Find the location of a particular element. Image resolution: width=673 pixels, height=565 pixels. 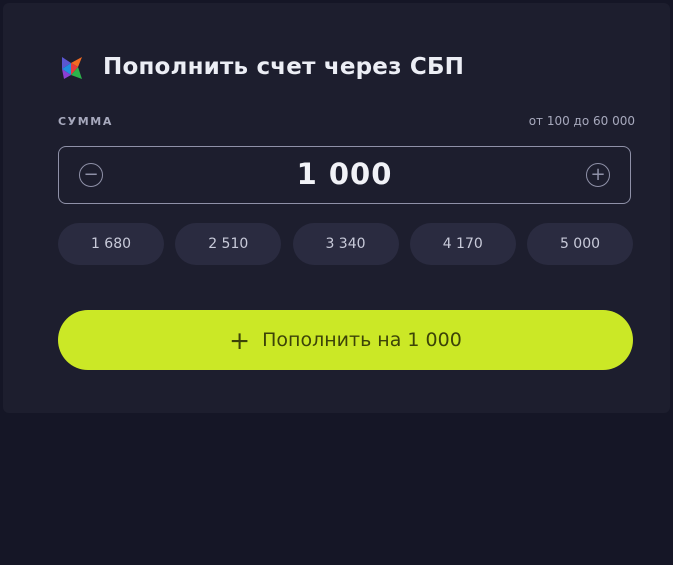

amount-label: СУММА is located at coordinates (85, 121).